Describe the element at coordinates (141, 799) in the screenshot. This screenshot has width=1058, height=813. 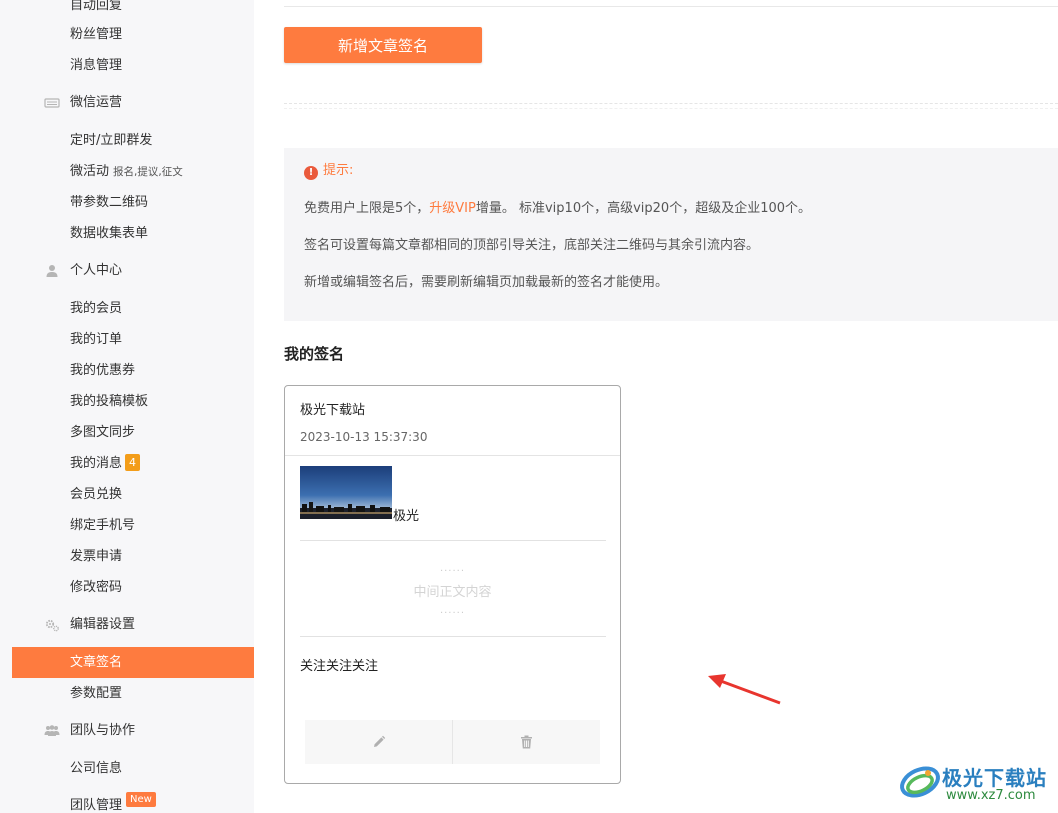
I see `new-badge: New` at that location.